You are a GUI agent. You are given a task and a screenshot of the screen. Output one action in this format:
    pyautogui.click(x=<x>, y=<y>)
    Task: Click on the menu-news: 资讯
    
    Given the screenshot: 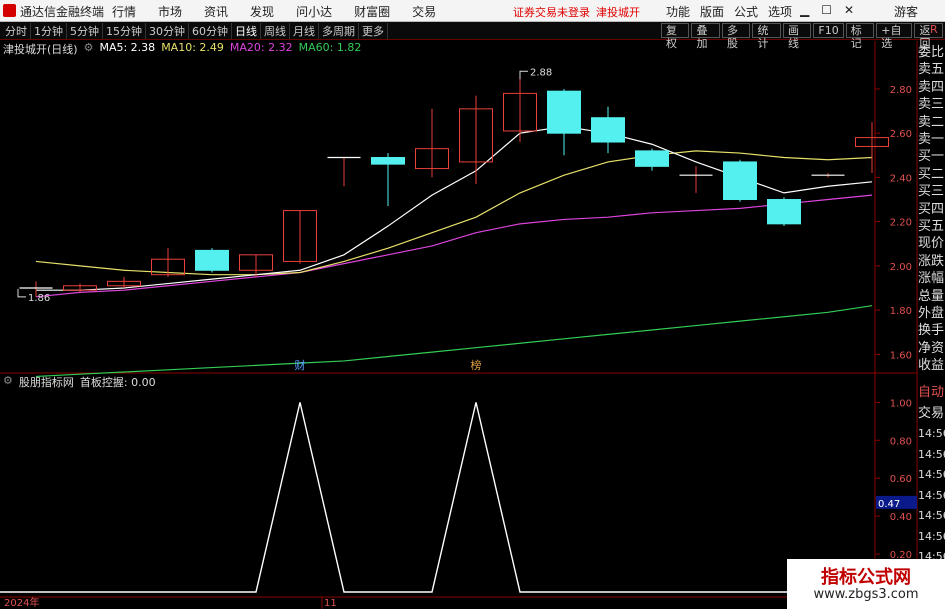 What is the action you would take?
    pyautogui.click(x=216, y=11)
    